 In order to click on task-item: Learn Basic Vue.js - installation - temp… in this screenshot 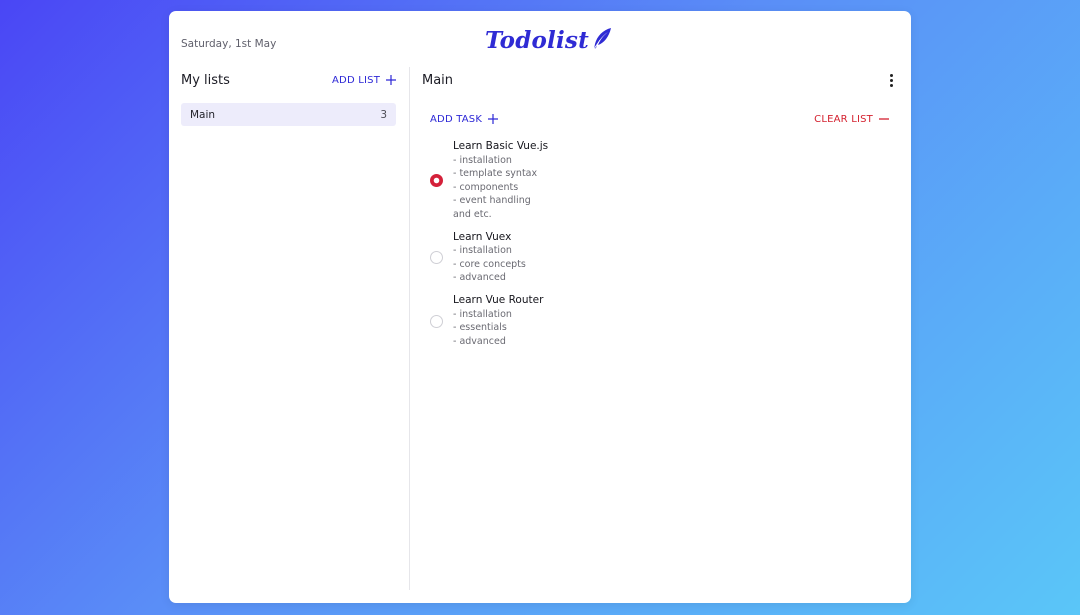, I will do `click(663, 181)`.